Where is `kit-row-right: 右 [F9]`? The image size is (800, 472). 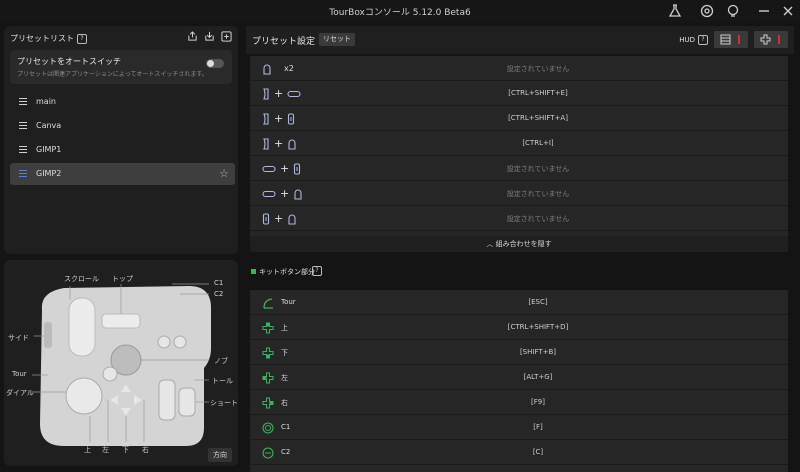 kit-row-right: 右 [F9] is located at coordinates (519, 402).